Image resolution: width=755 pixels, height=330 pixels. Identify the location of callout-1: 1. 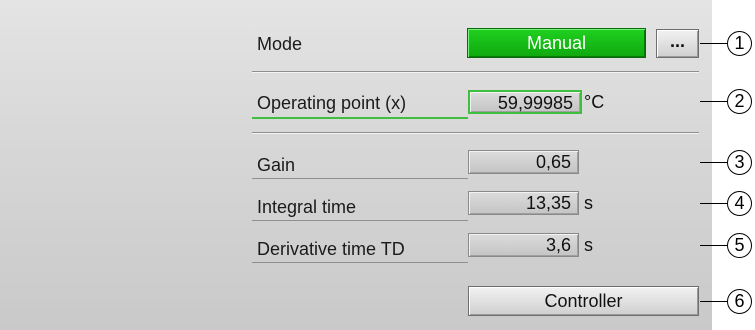
(739, 43).